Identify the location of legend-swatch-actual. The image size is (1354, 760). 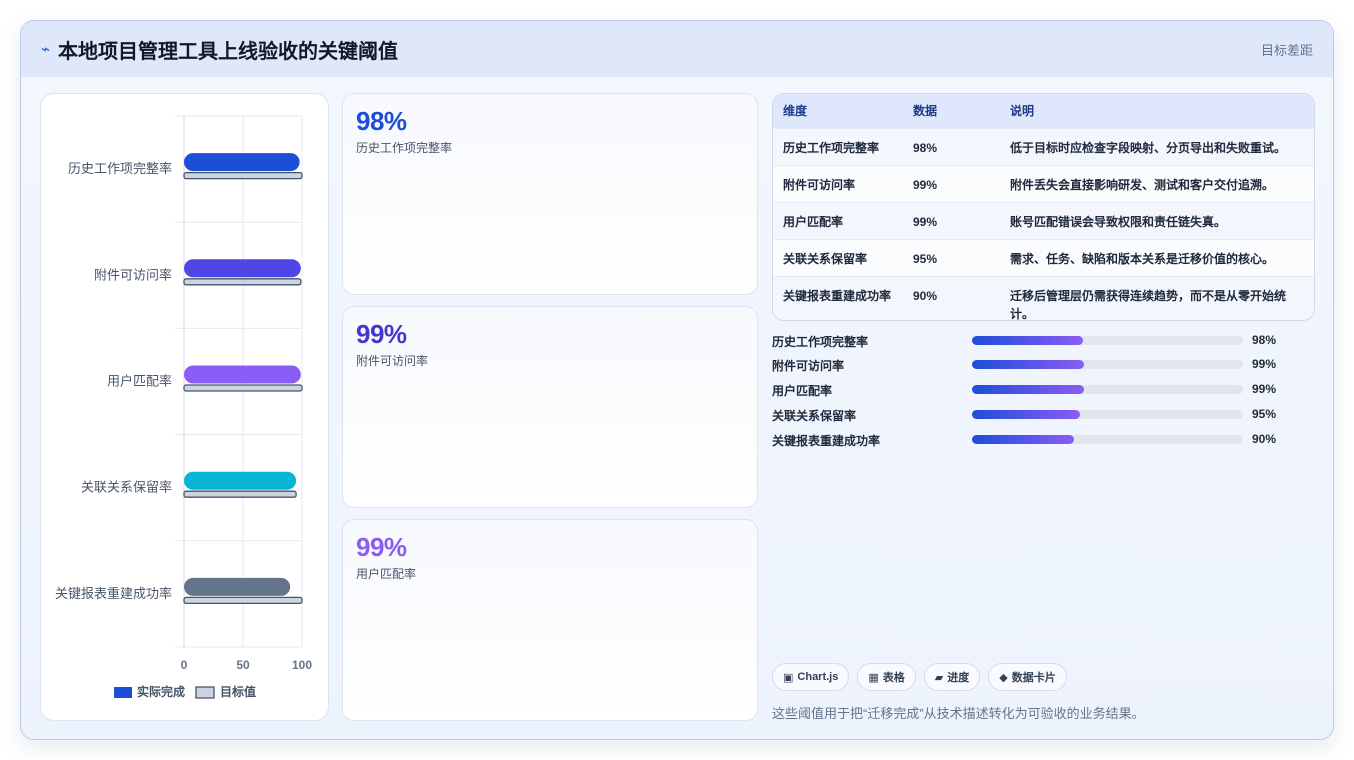
(123, 692).